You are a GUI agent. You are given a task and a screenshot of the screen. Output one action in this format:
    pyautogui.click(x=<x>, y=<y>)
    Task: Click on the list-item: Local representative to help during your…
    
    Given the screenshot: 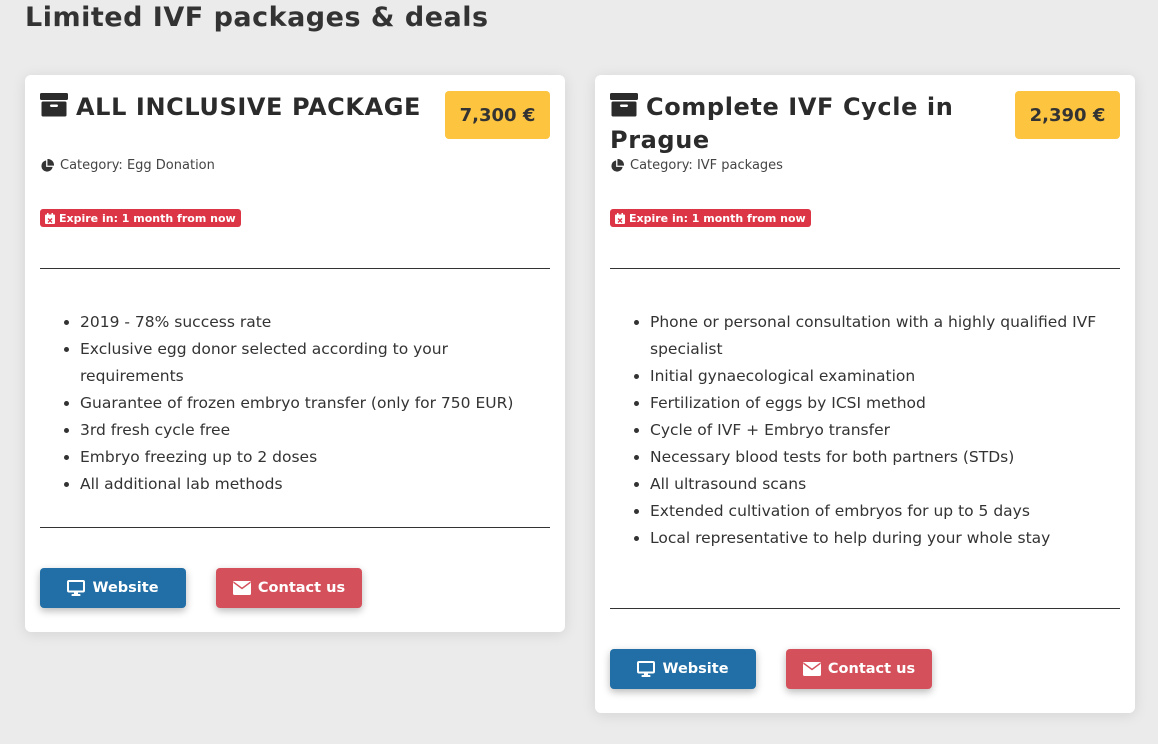 What is the action you would take?
    pyautogui.click(x=886, y=538)
    